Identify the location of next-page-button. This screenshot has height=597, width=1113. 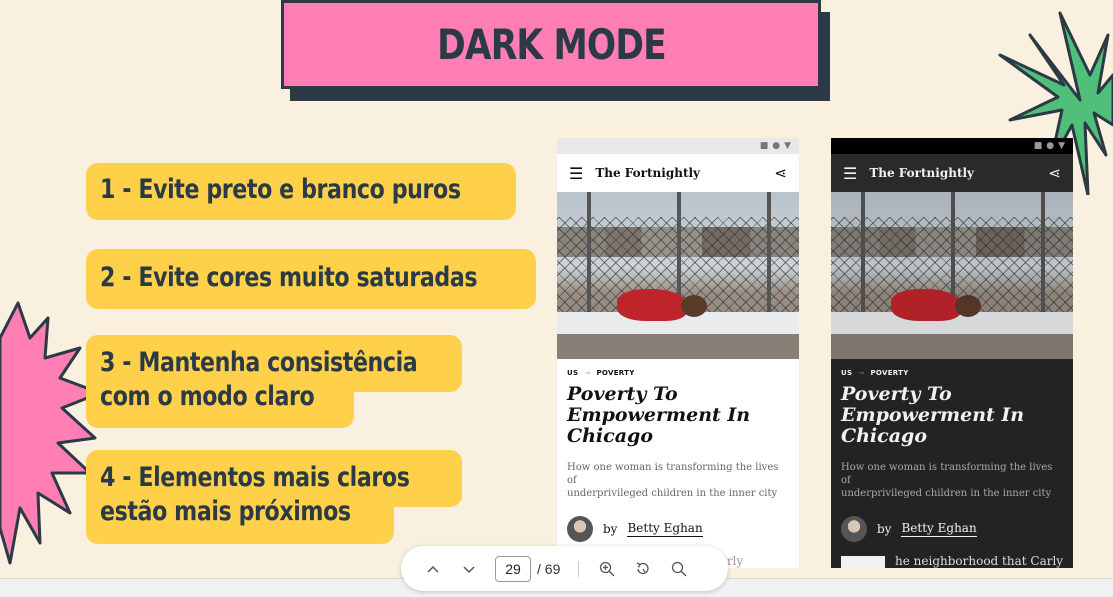
(469, 569).